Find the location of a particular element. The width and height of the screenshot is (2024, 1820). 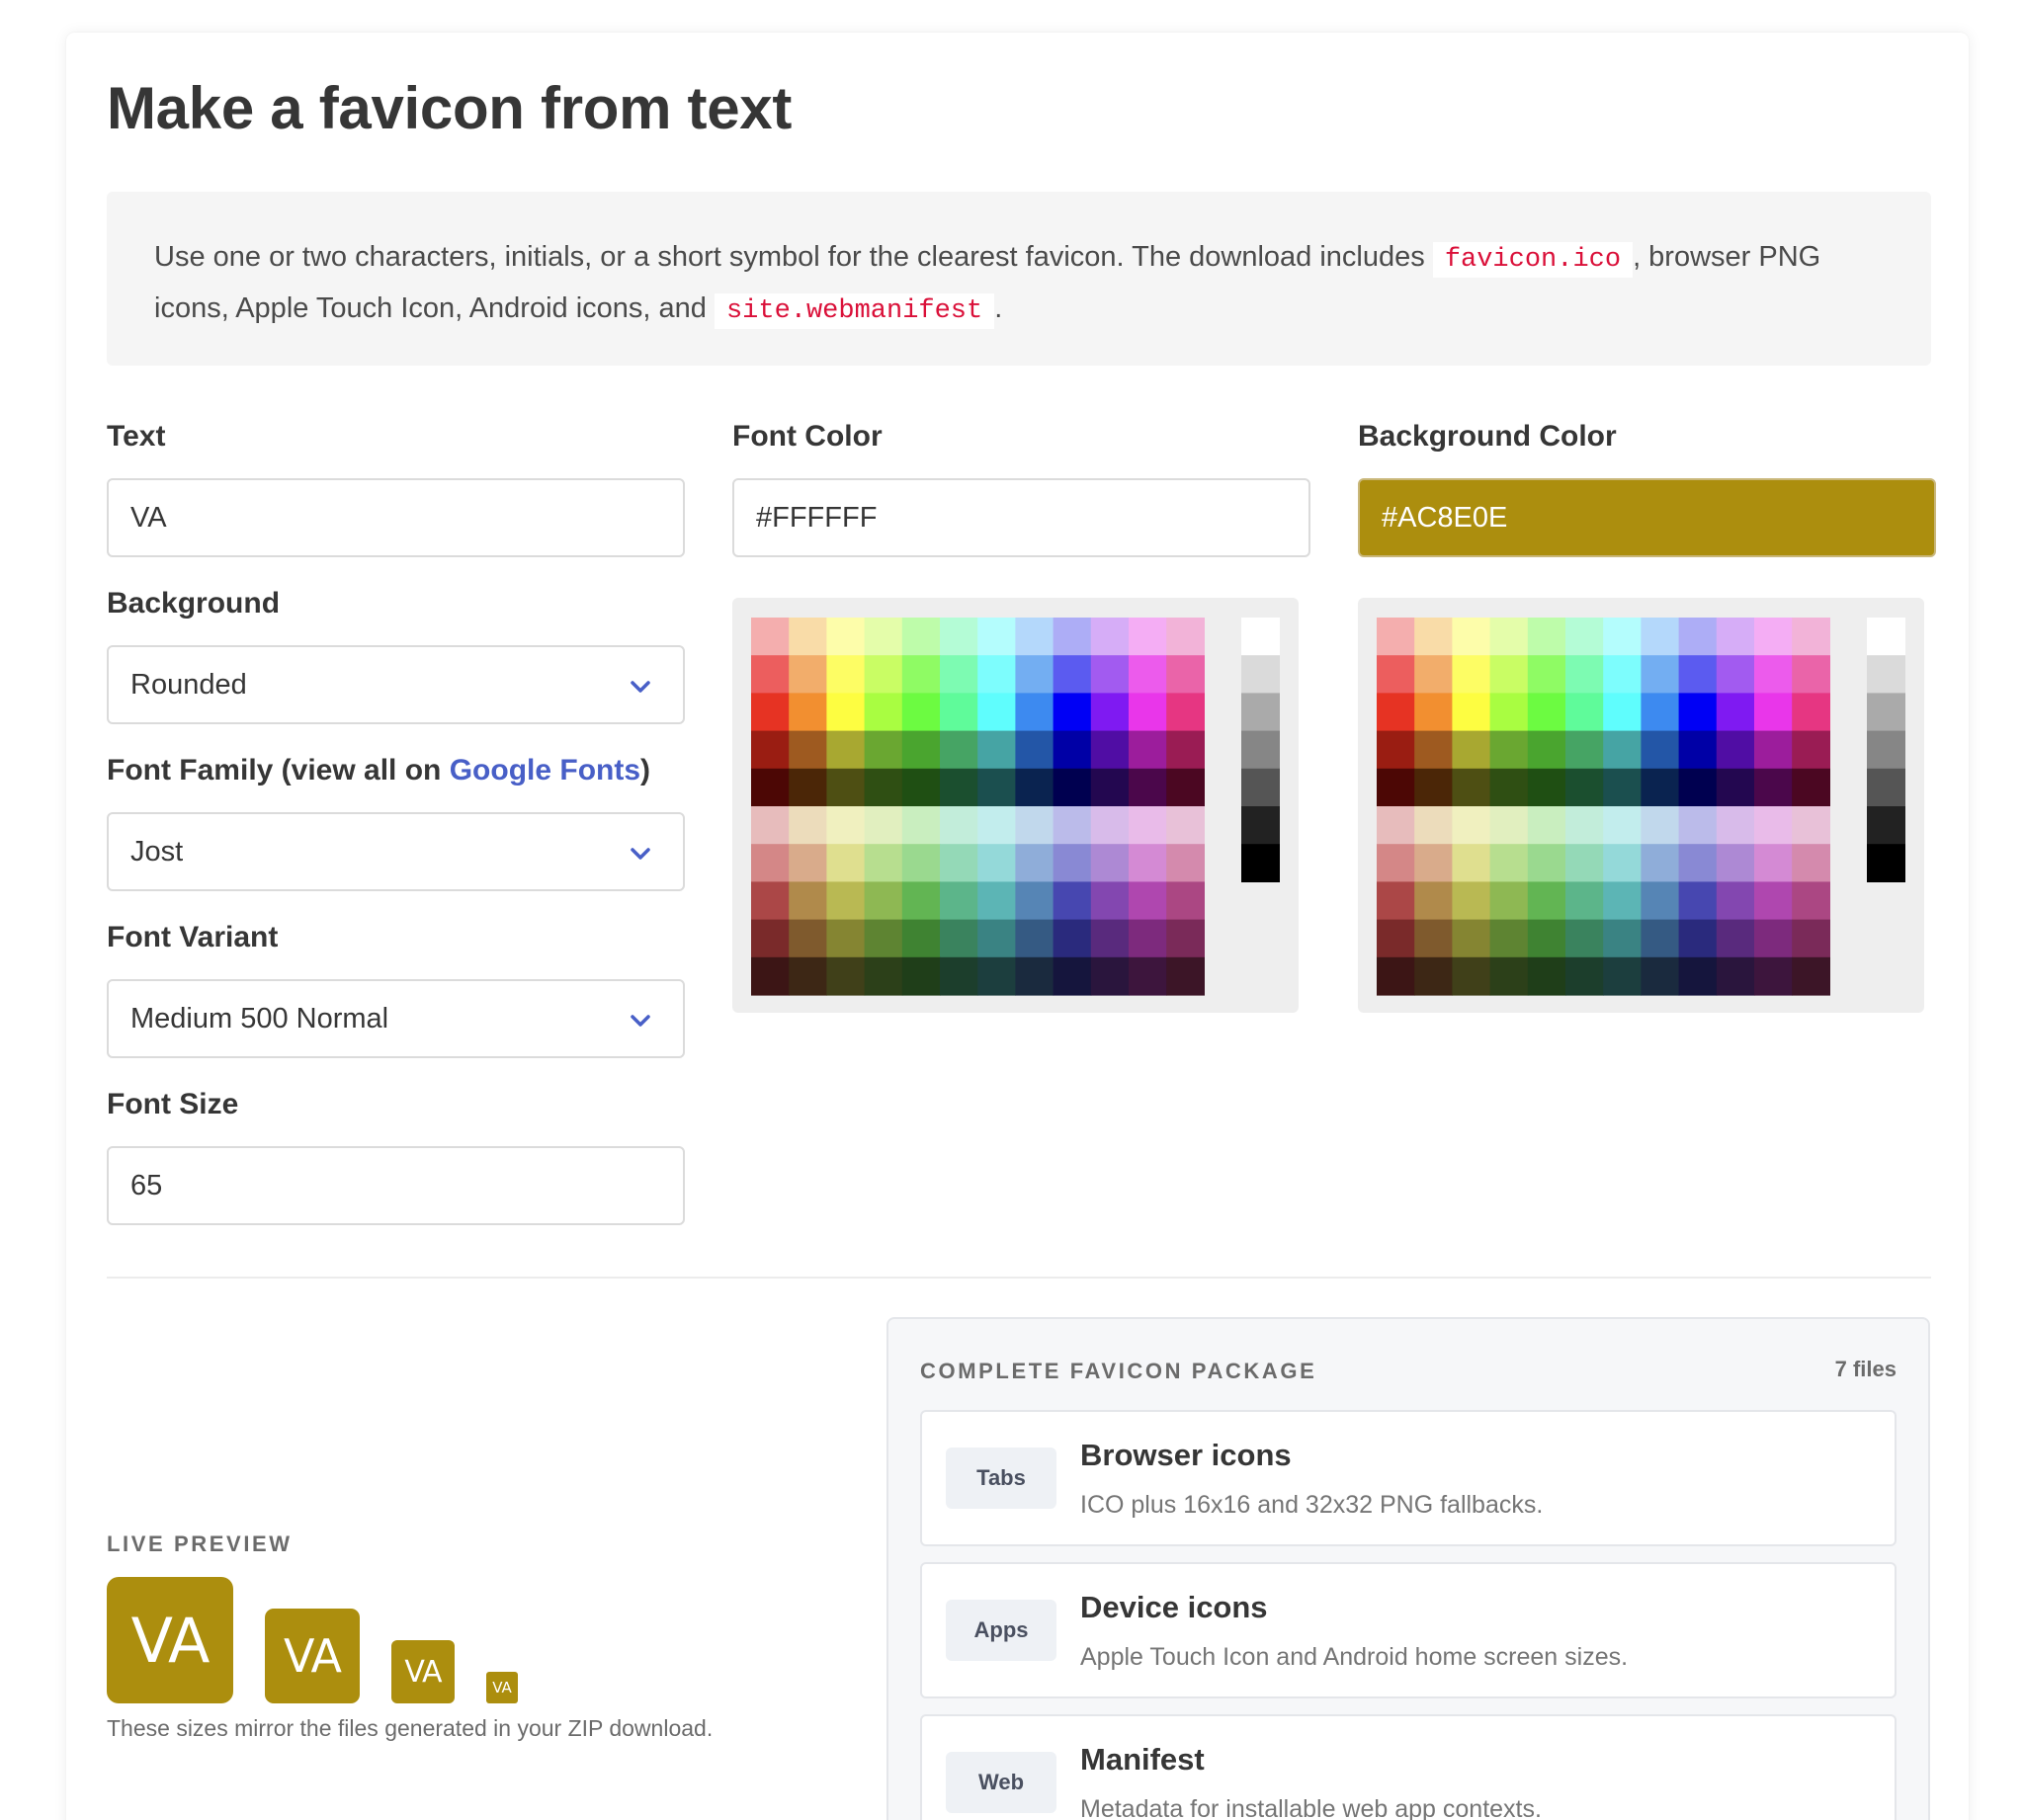

font-color-swatch-grid is located at coordinates (1015, 805).